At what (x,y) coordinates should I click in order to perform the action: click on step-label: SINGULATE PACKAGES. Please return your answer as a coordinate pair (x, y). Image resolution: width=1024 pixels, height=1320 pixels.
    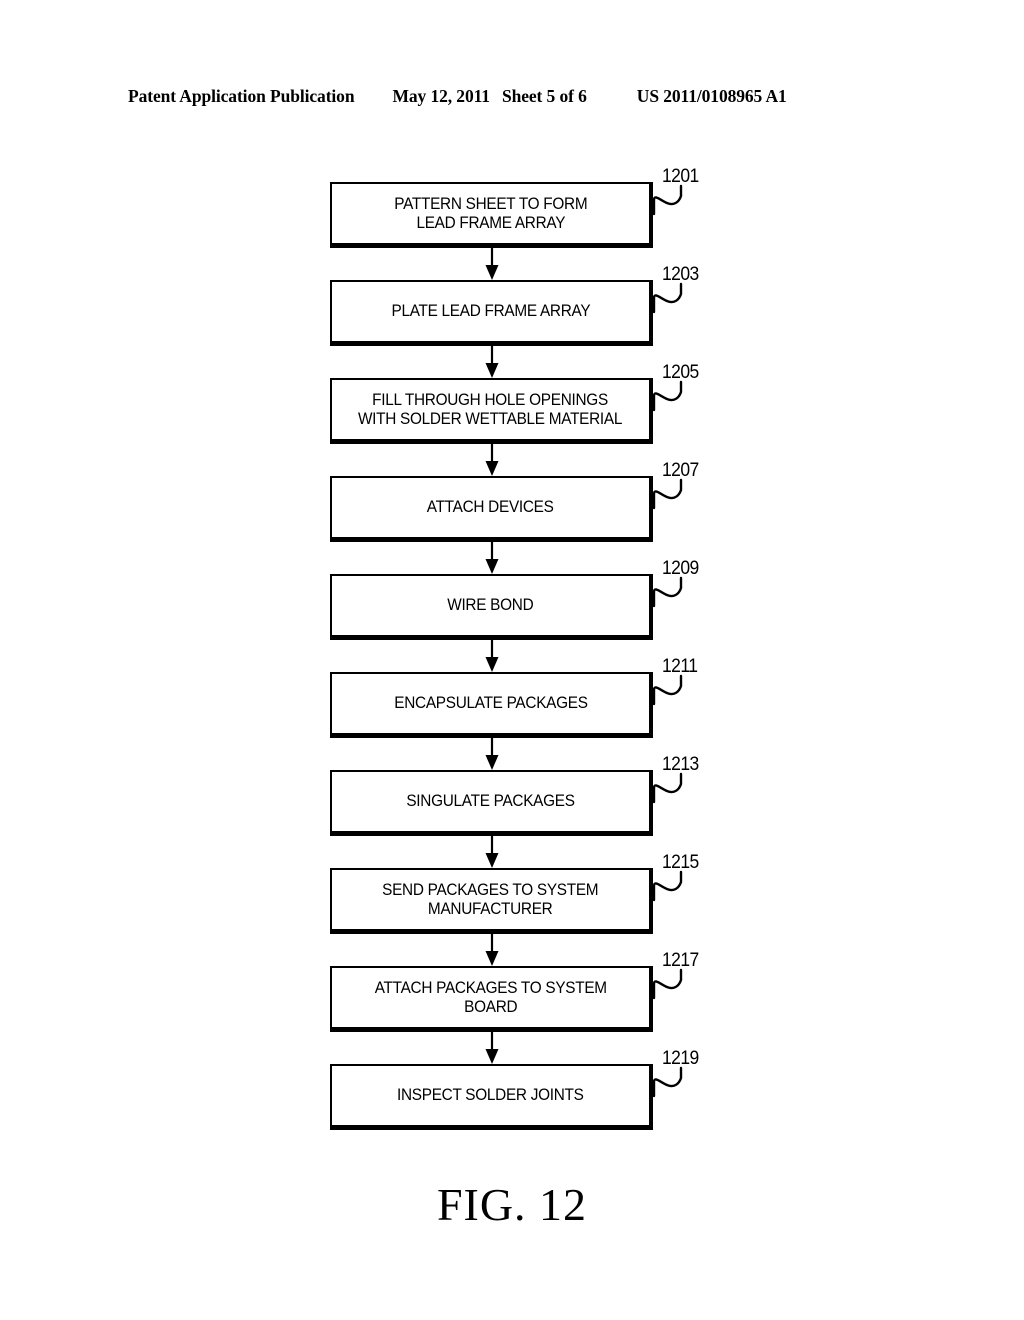
    Looking at the image, I should click on (490, 801).